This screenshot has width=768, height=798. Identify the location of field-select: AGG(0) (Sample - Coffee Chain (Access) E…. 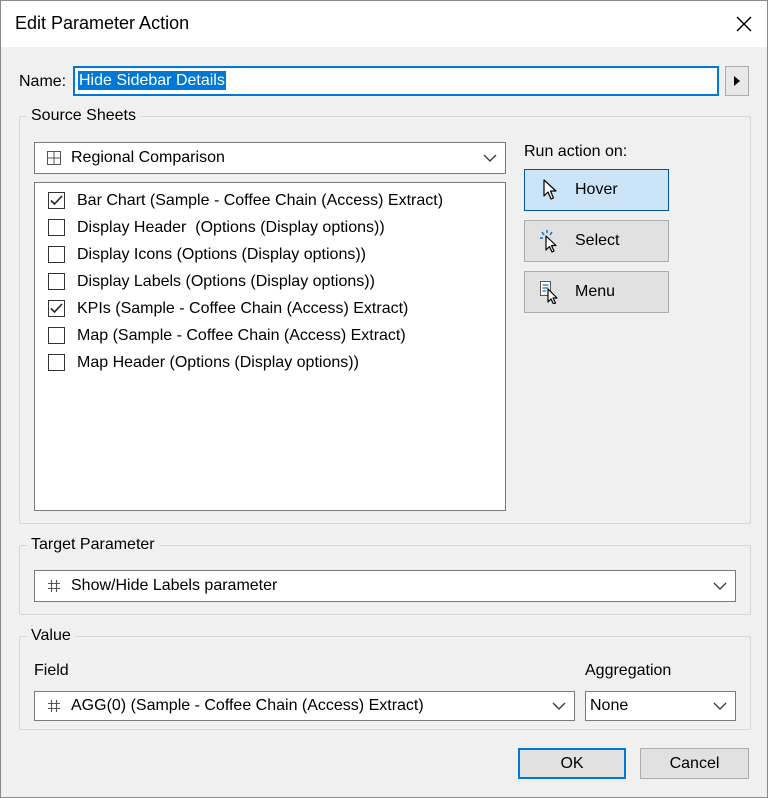
(304, 706).